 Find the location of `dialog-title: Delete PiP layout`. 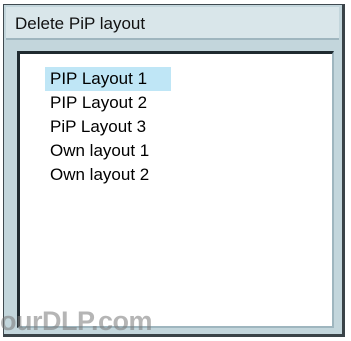

dialog-title: Delete PiP layout is located at coordinates (172, 23).